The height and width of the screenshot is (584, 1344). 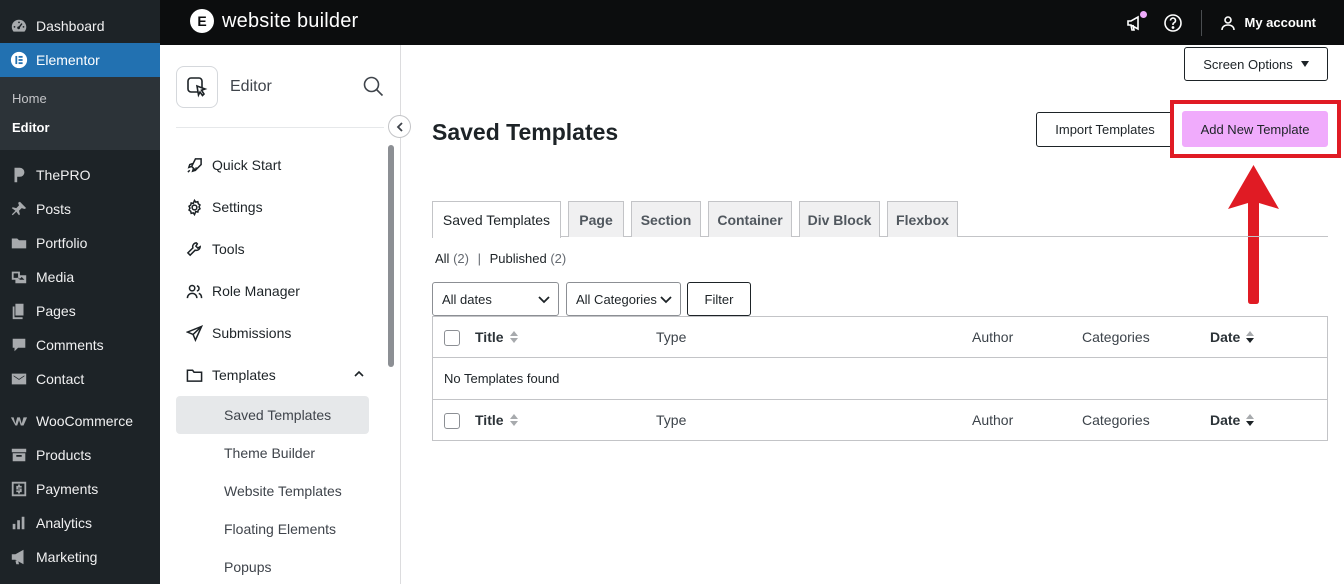 I want to click on panel-sub-website-templates: Website Templates, so click(x=281, y=491).